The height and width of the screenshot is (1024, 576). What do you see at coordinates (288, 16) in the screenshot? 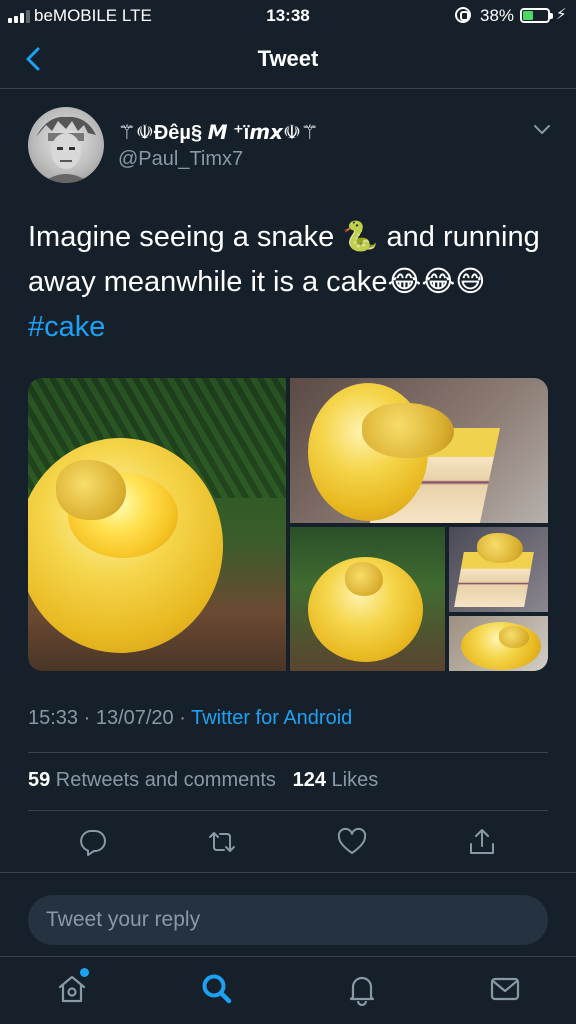
I see `status-bar: beMOBILE LTE 13:38 38% ⚡` at bounding box center [288, 16].